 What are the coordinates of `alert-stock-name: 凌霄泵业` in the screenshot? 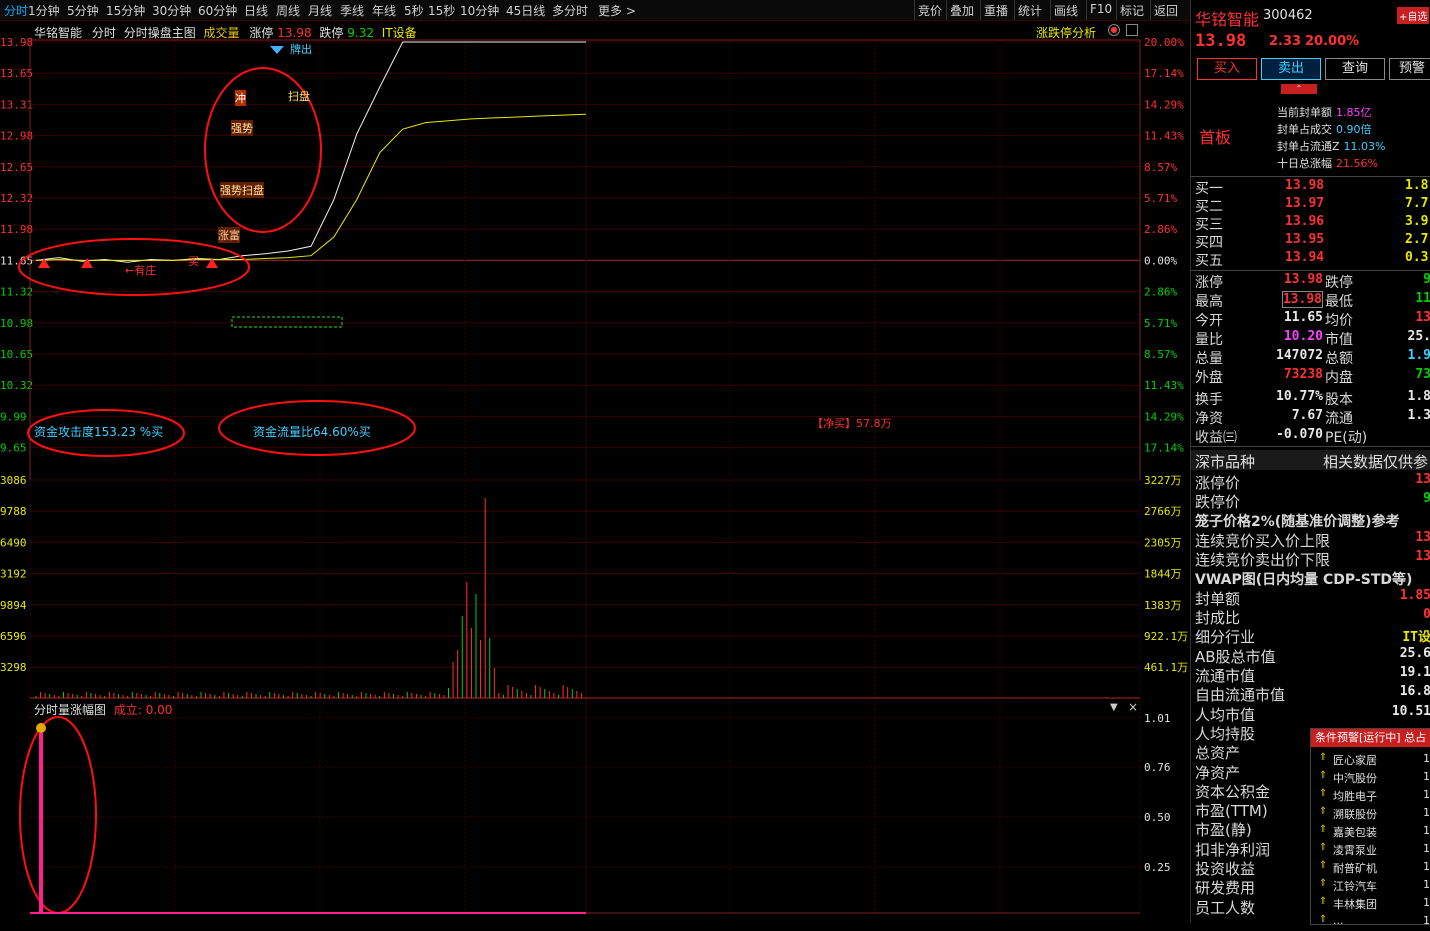 It's located at (1355, 850).